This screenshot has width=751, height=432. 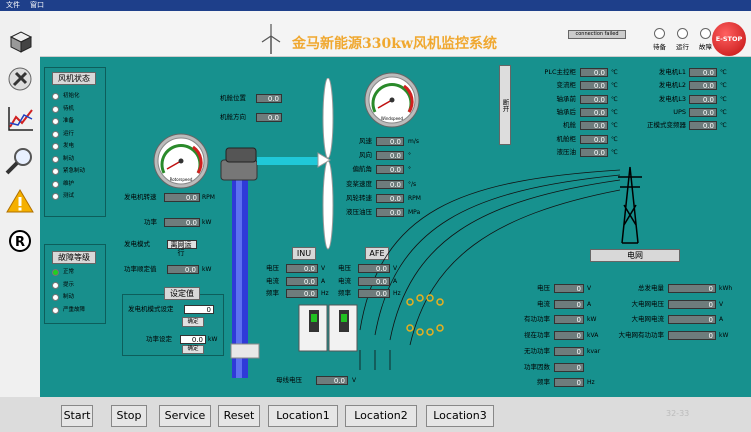 I want to click on menu-file: 文件, so click(x=13, y=5).